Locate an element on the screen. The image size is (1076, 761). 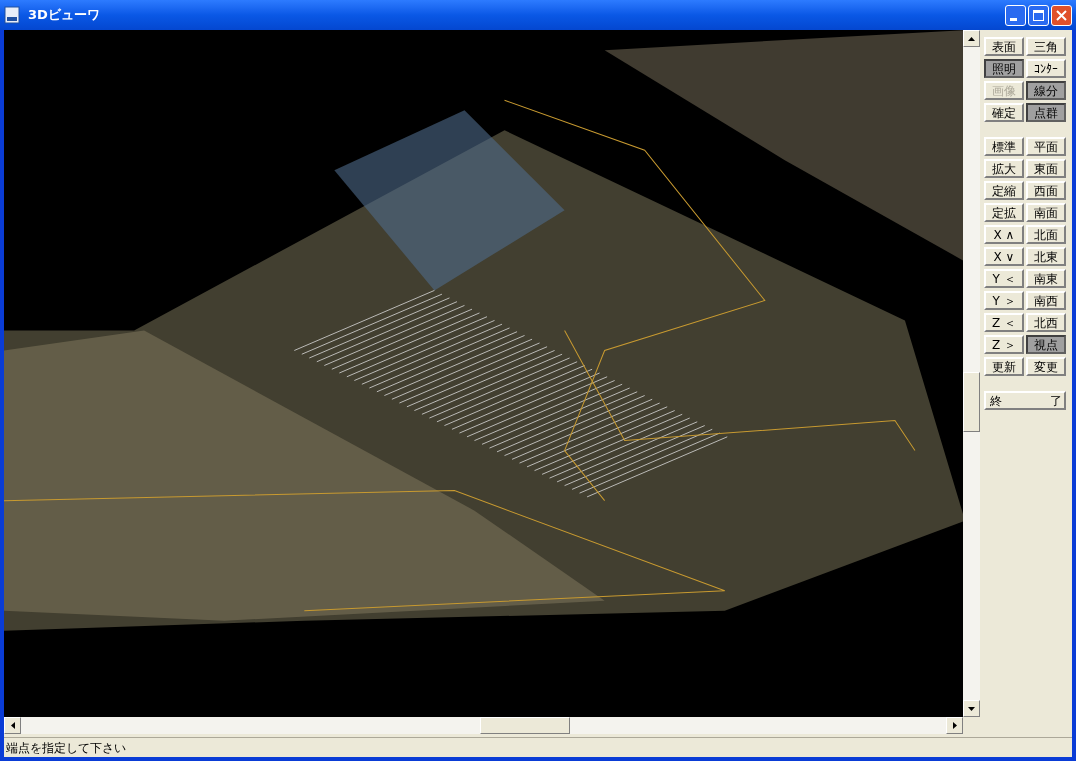
tool-button: Y ＞ is located at coordinates (1004, 300).